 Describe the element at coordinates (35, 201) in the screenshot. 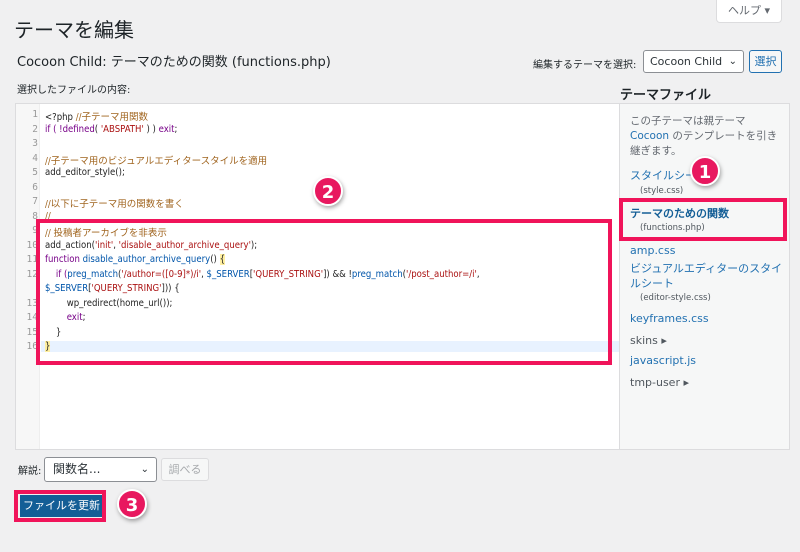

I see `line-number: 7` at that location.